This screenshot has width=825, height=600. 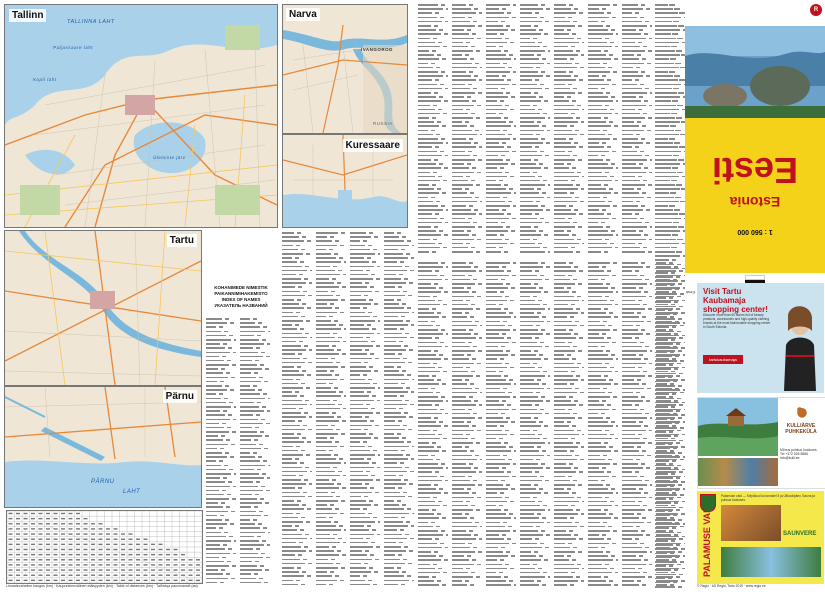 I want to click on map-parnu: Pärnu PÄRNU LAHT, so click(x=103, y=447).